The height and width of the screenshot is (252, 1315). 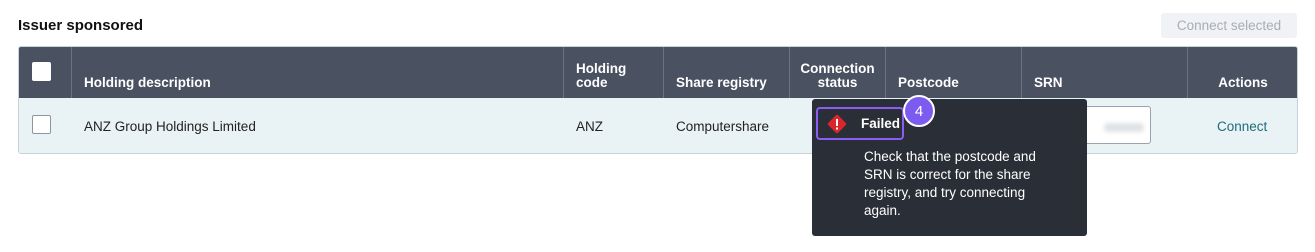 I want to click on failed-label: Failed, so click(x=881, y=123).